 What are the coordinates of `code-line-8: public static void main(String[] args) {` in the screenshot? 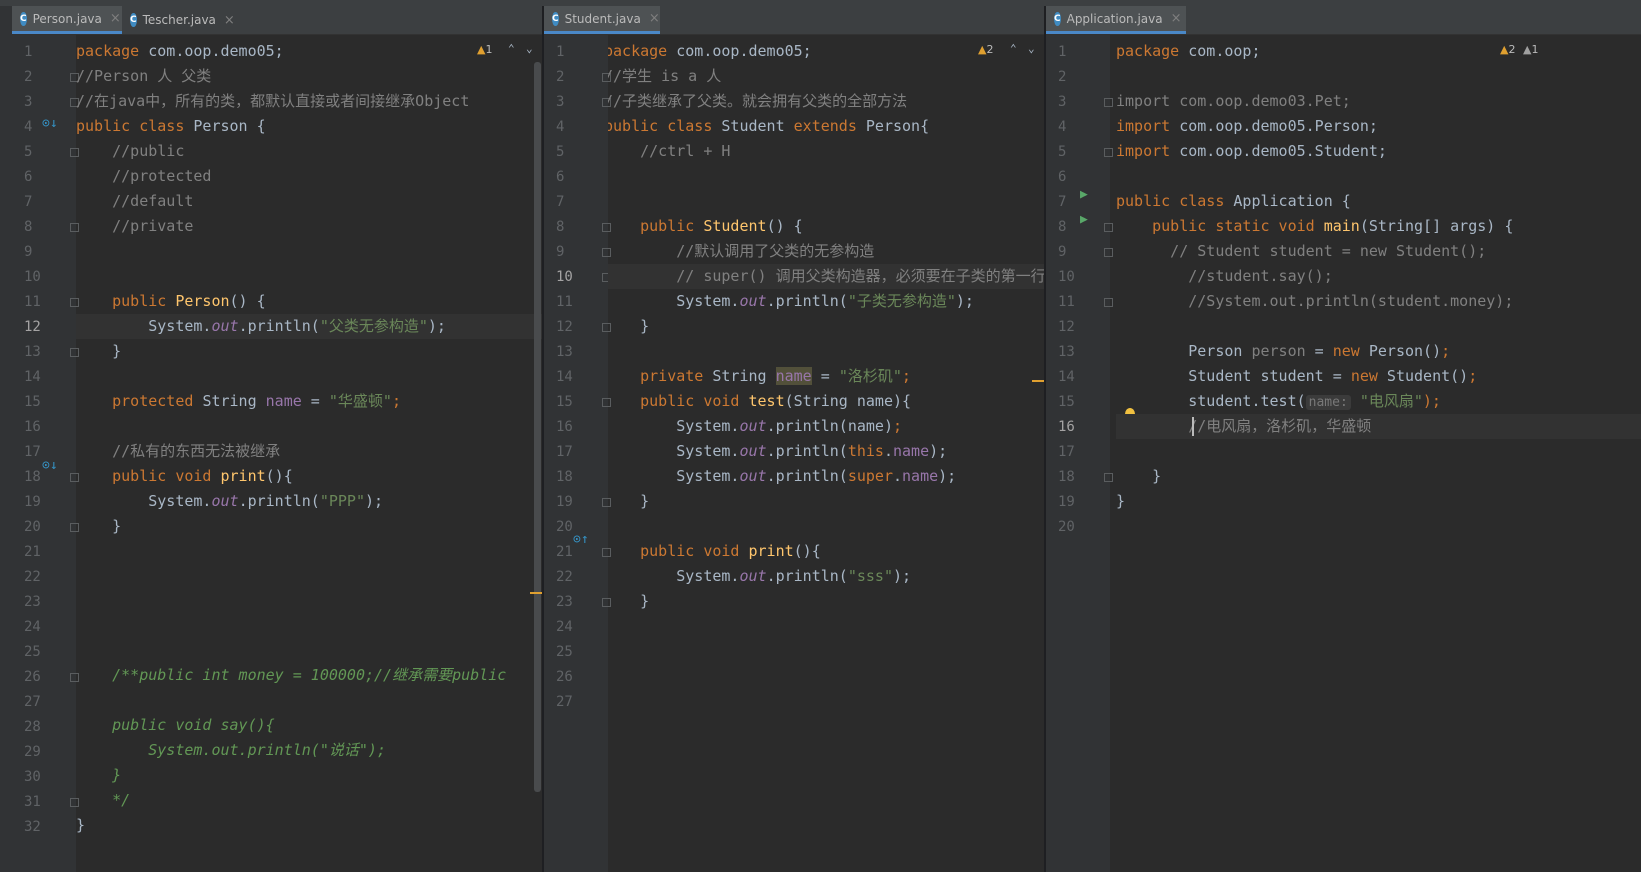 It's located at (1315, 226).